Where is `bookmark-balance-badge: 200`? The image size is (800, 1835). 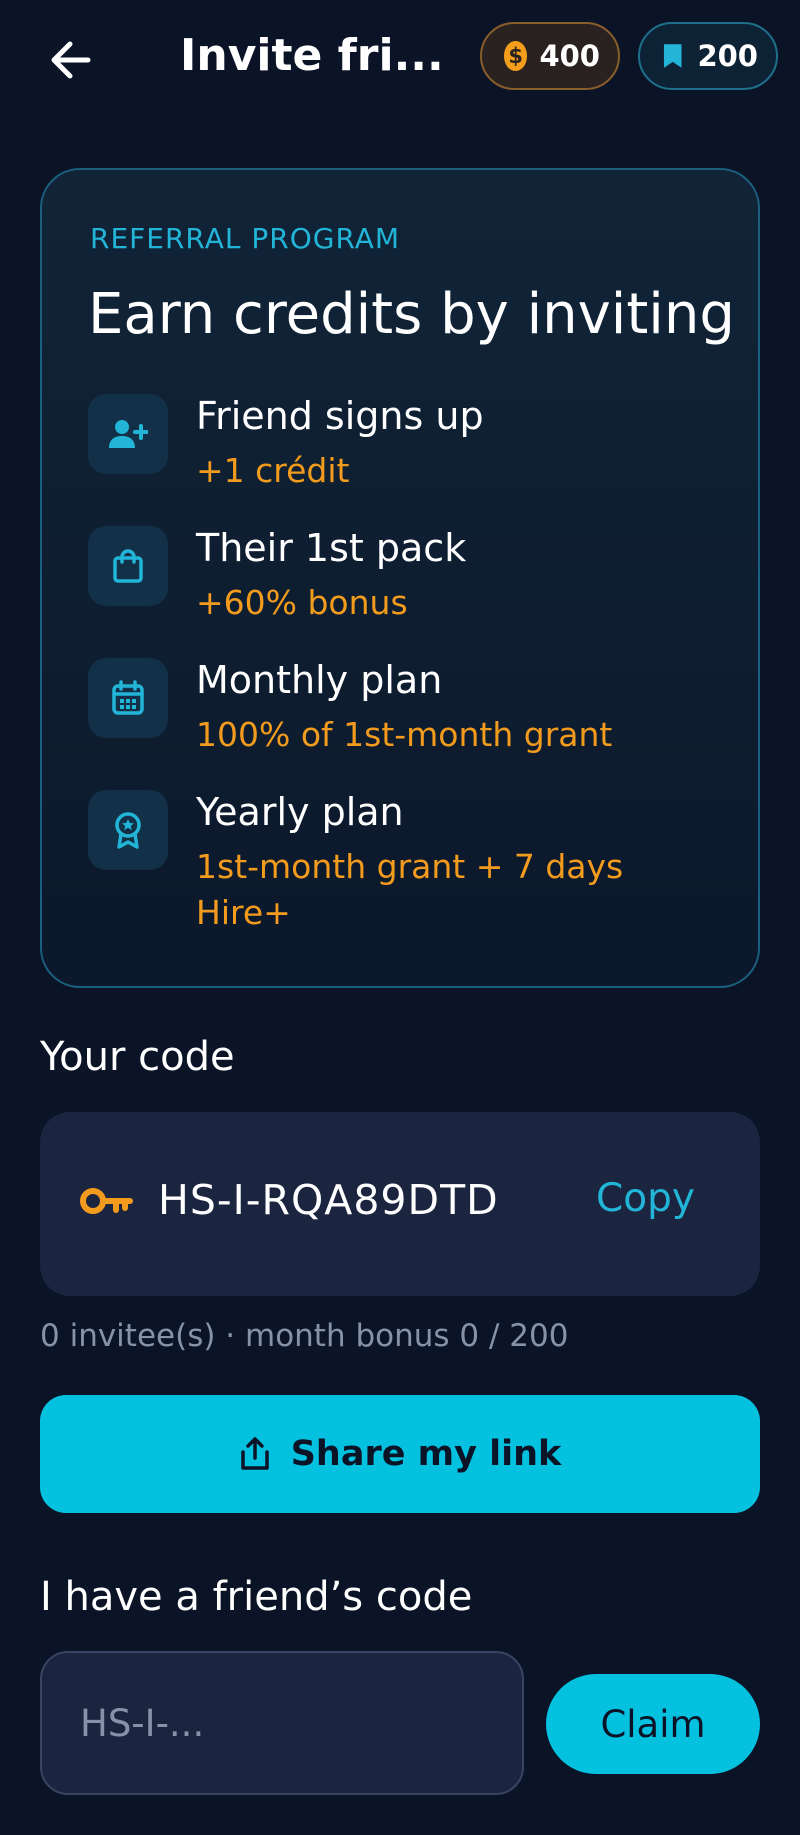 bookmark-balance-badge: 200 is located at coordinates (708, 56).